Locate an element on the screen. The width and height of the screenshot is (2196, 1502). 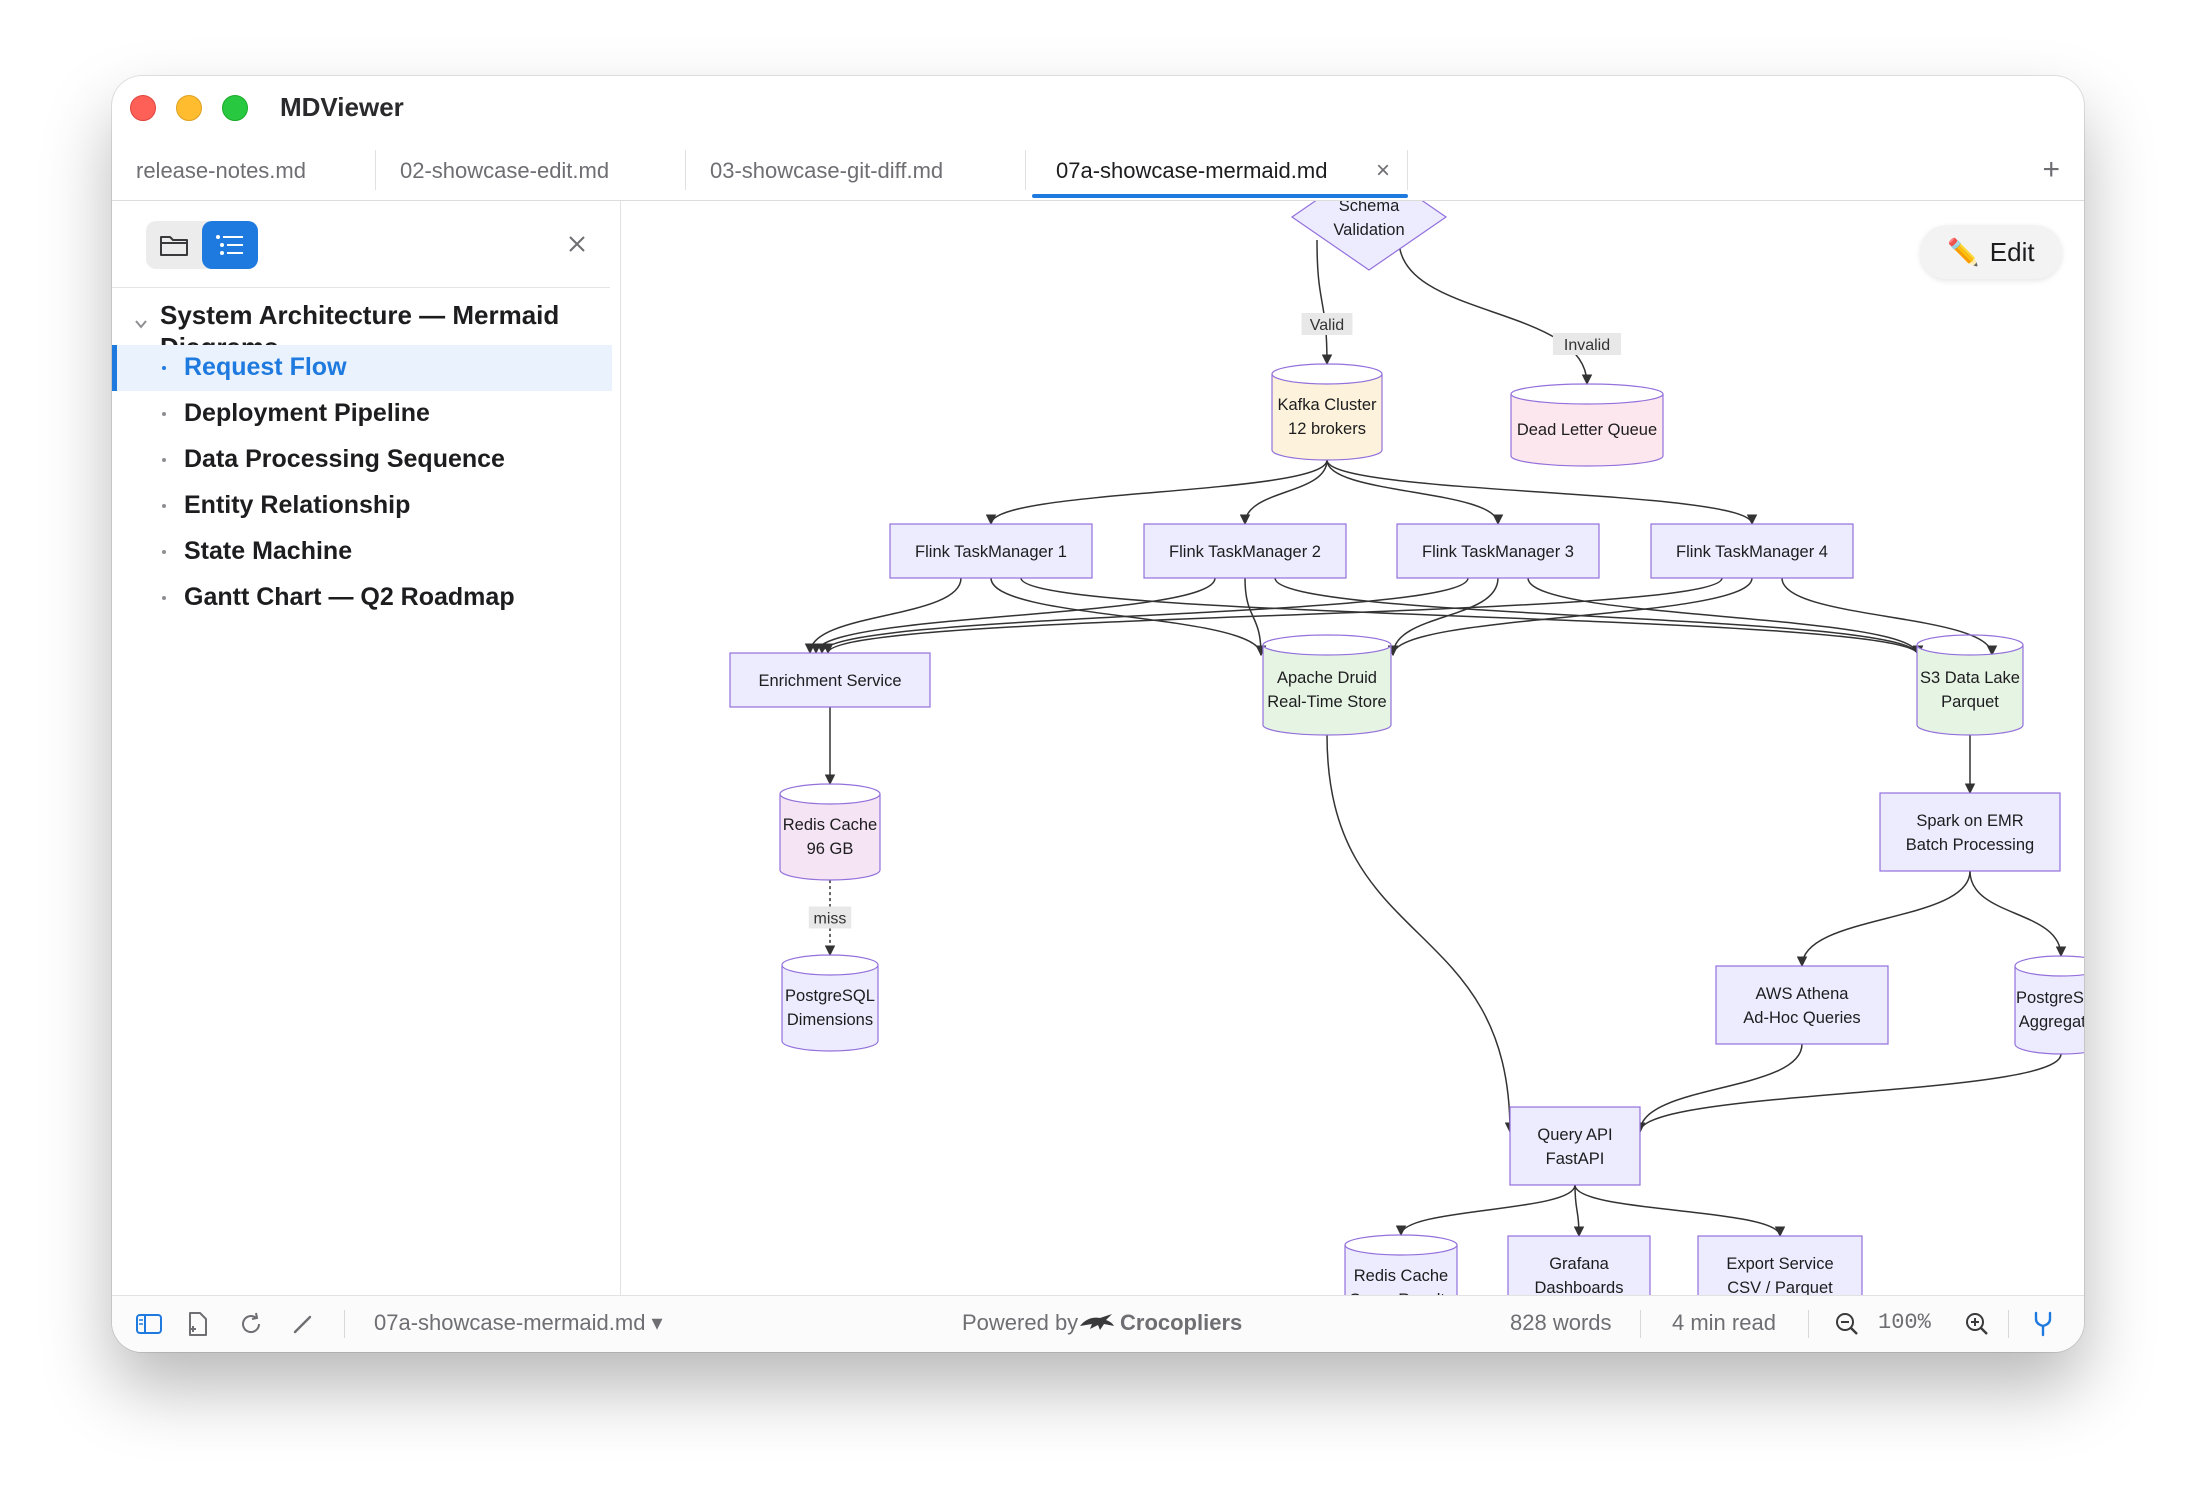
edge-kafka-flink3 is located at coordinates (1415, 492).